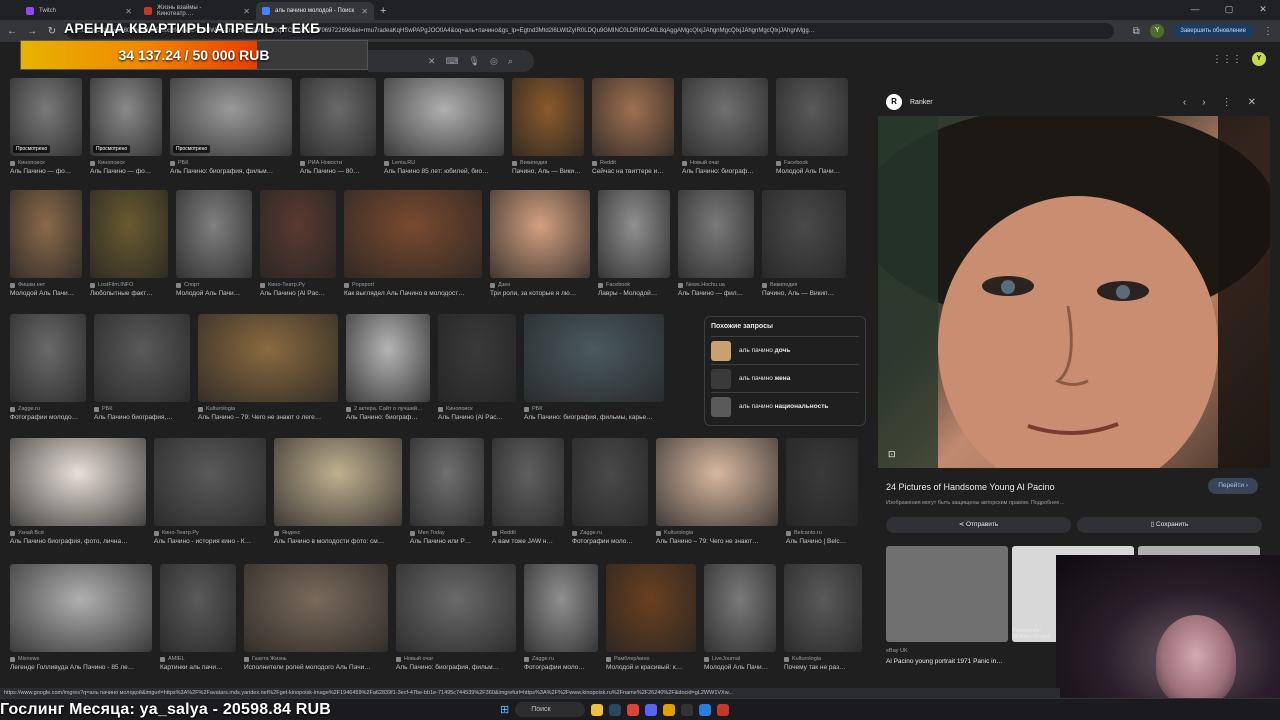  I want to click on keyboard-icon: ⌨, so click(452, 61).